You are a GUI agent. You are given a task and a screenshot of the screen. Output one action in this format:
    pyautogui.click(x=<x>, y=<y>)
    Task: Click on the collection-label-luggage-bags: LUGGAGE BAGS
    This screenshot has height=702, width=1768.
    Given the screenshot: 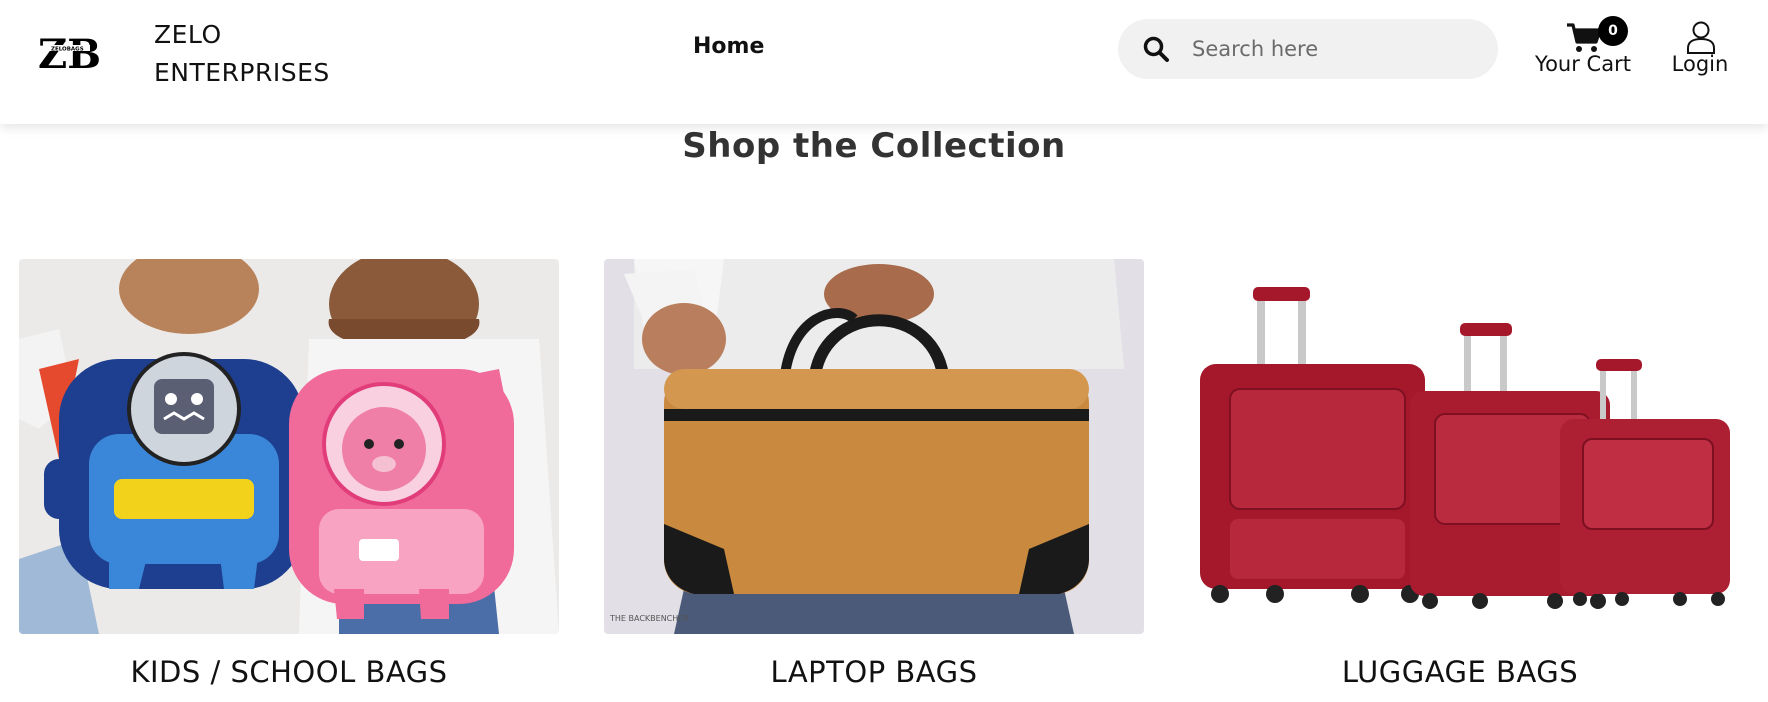 What is the action you would take?
    pyautogui.click(x=1460, y=672)
    